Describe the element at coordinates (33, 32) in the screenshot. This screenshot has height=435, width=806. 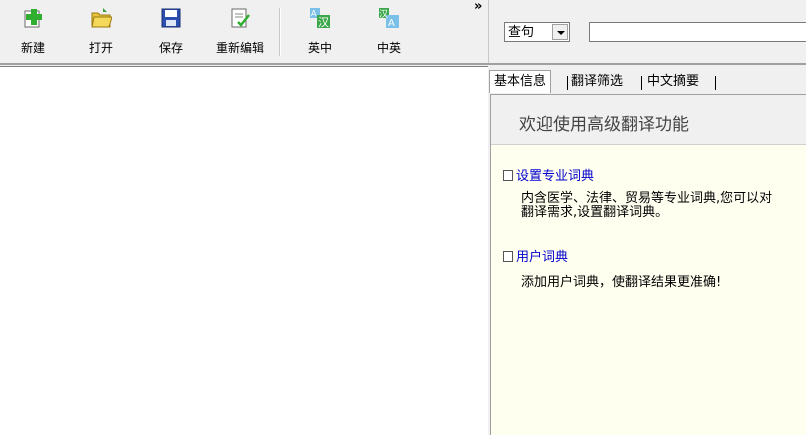
I see `new-button: 新建` at that location.